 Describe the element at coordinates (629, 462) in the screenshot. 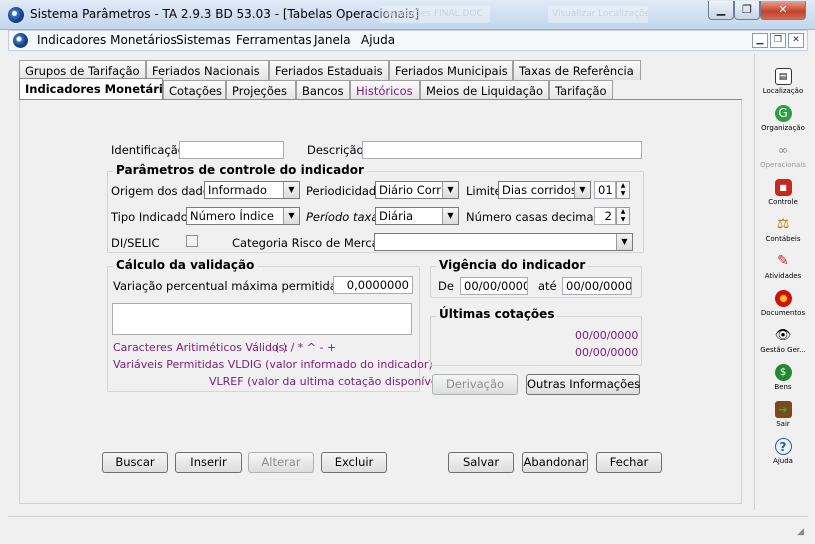

I see `fechar-button: Fechar` at that location.